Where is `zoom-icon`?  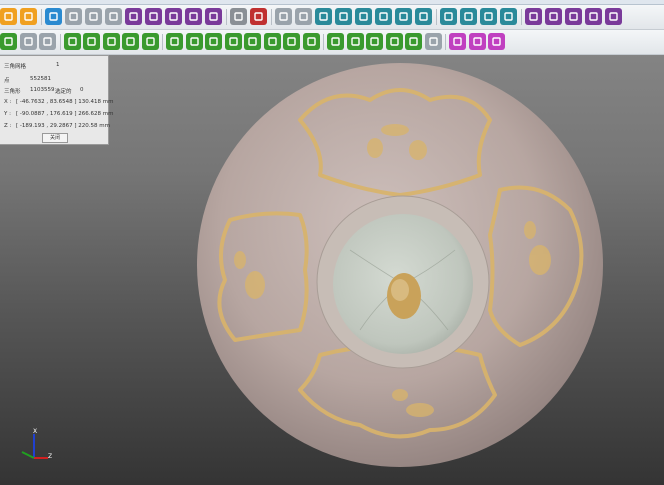
zoom-icon is located at coordinates (593, 16).